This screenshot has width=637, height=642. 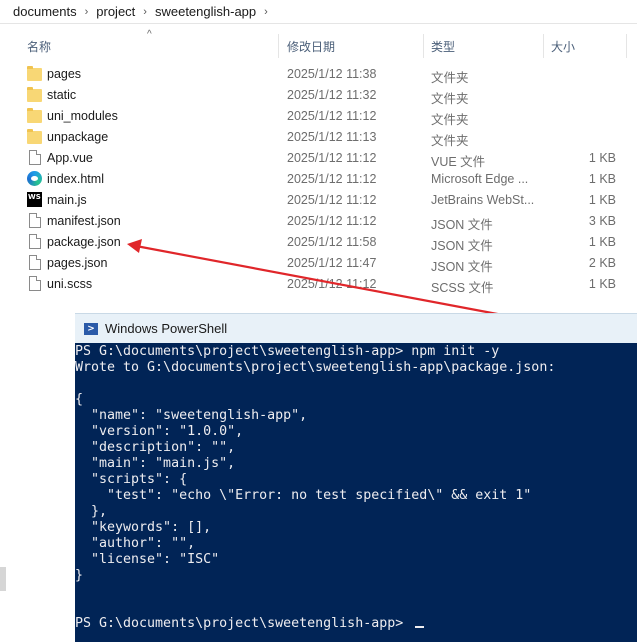 I want to click on console-line-text: "license": "ISC", so click(x=147, y=559).